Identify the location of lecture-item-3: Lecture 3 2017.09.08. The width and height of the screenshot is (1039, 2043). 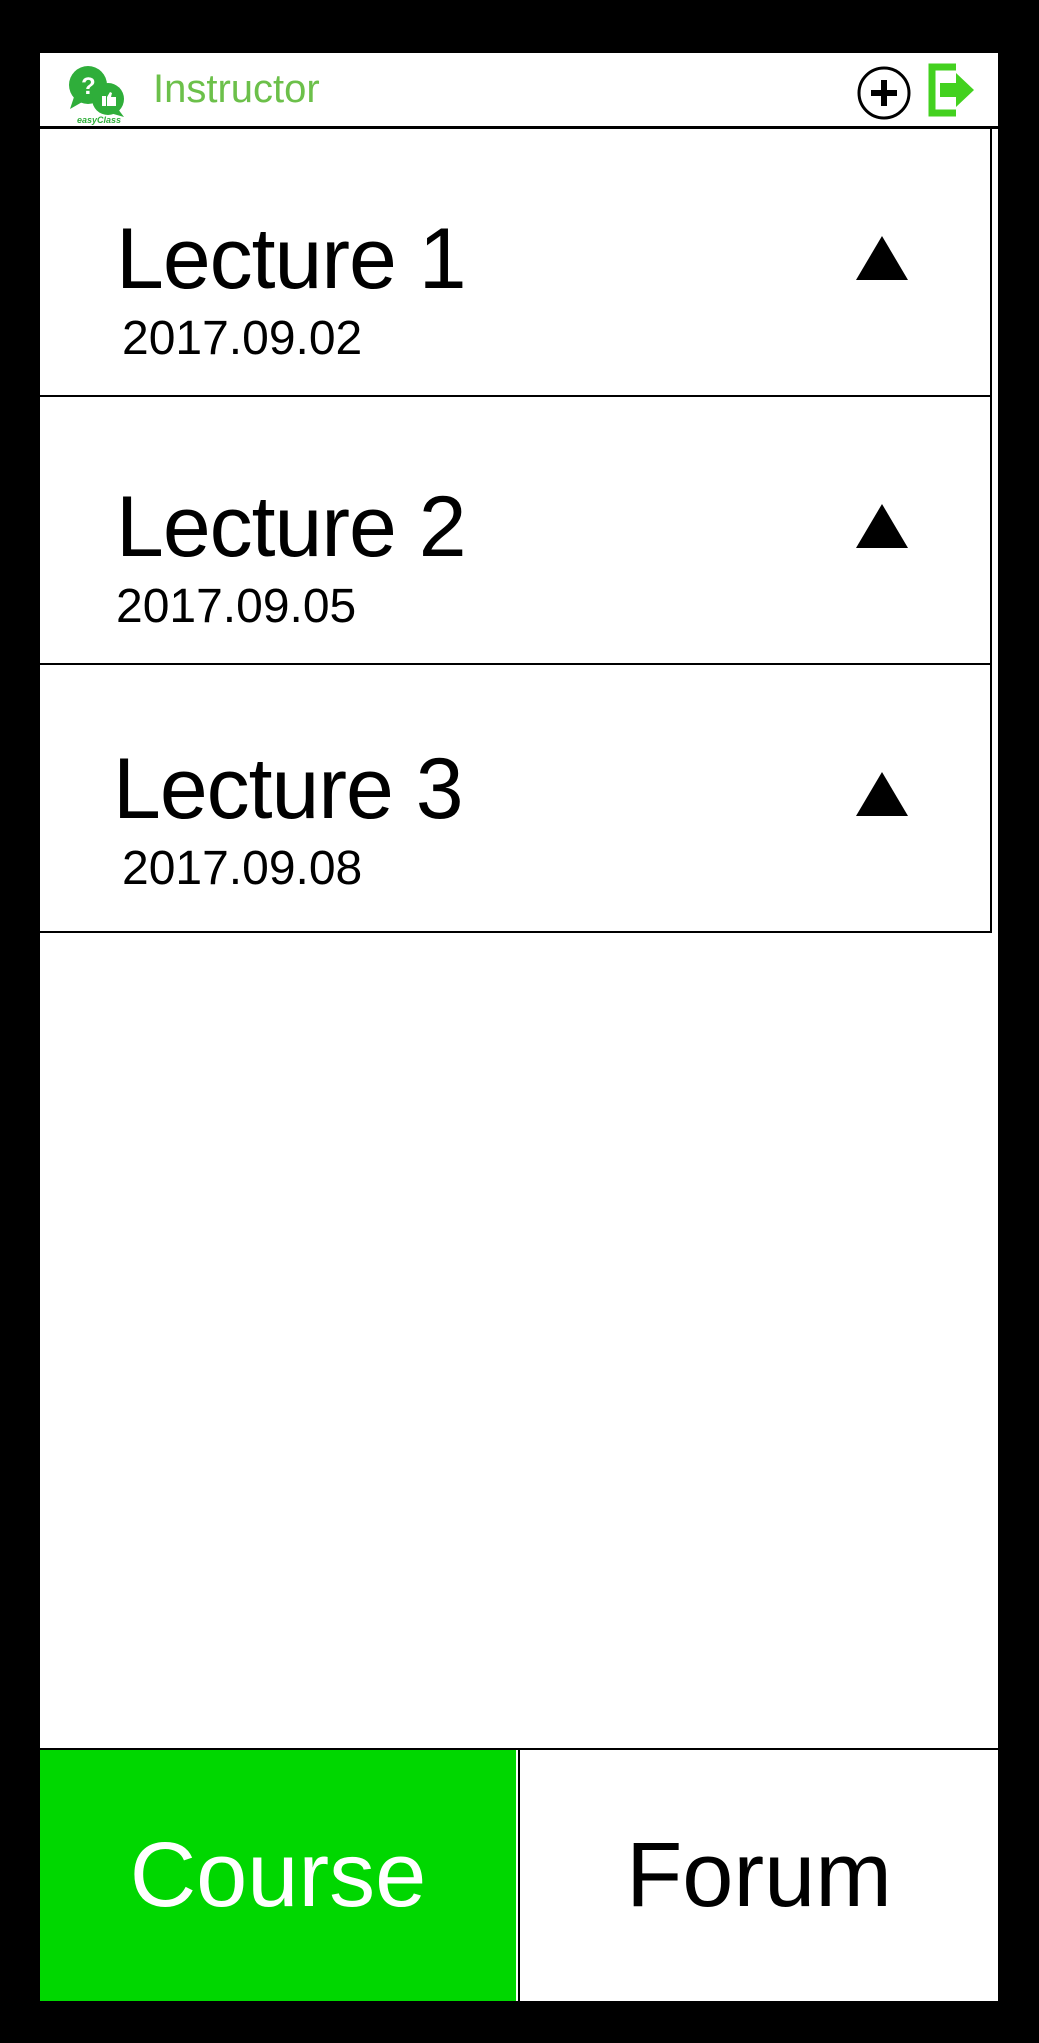
(516, 799).